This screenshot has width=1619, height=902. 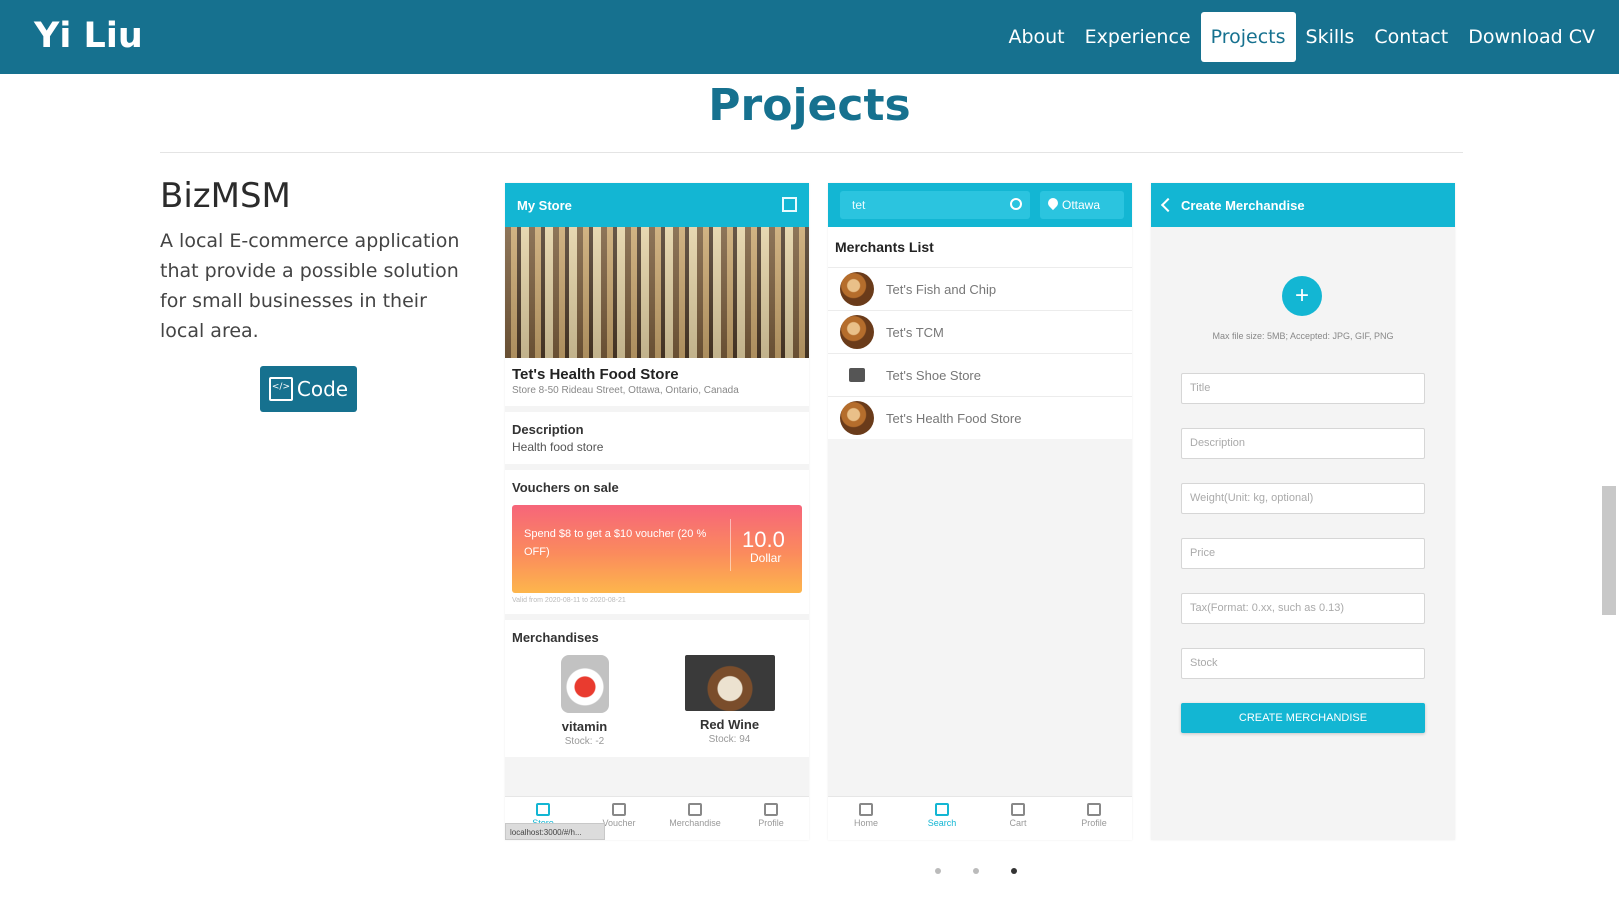 I want to click on code-button: Code, so click(x=308, y=389).